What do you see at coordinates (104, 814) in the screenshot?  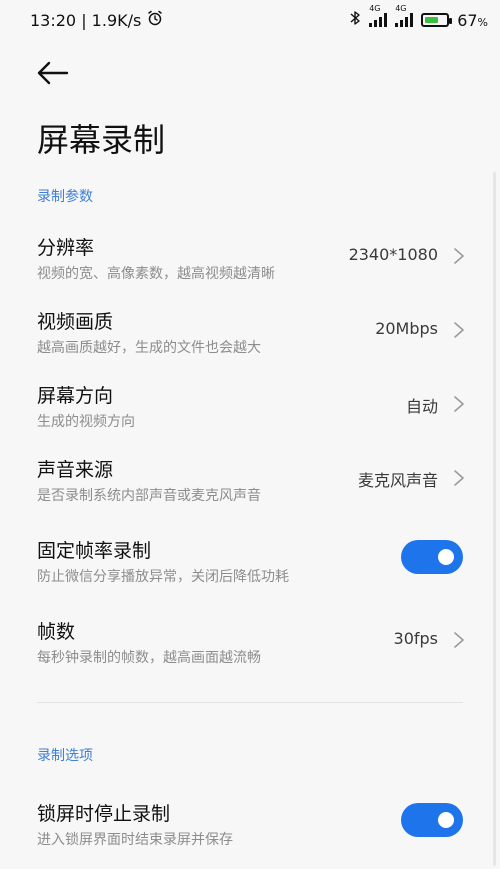 I see `setting-title: 锁屏时停止录制` at bounding box center [104, 814].